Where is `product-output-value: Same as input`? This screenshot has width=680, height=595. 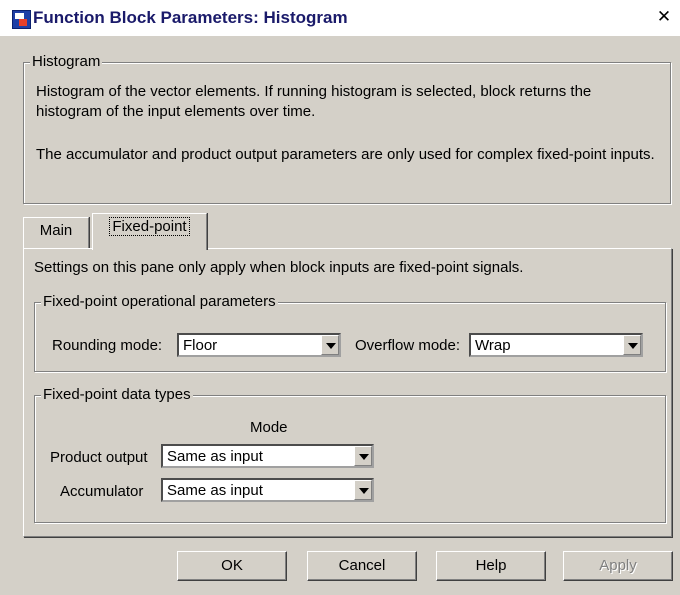
product-output-value: Same as input is located at coordinates (215, 456).